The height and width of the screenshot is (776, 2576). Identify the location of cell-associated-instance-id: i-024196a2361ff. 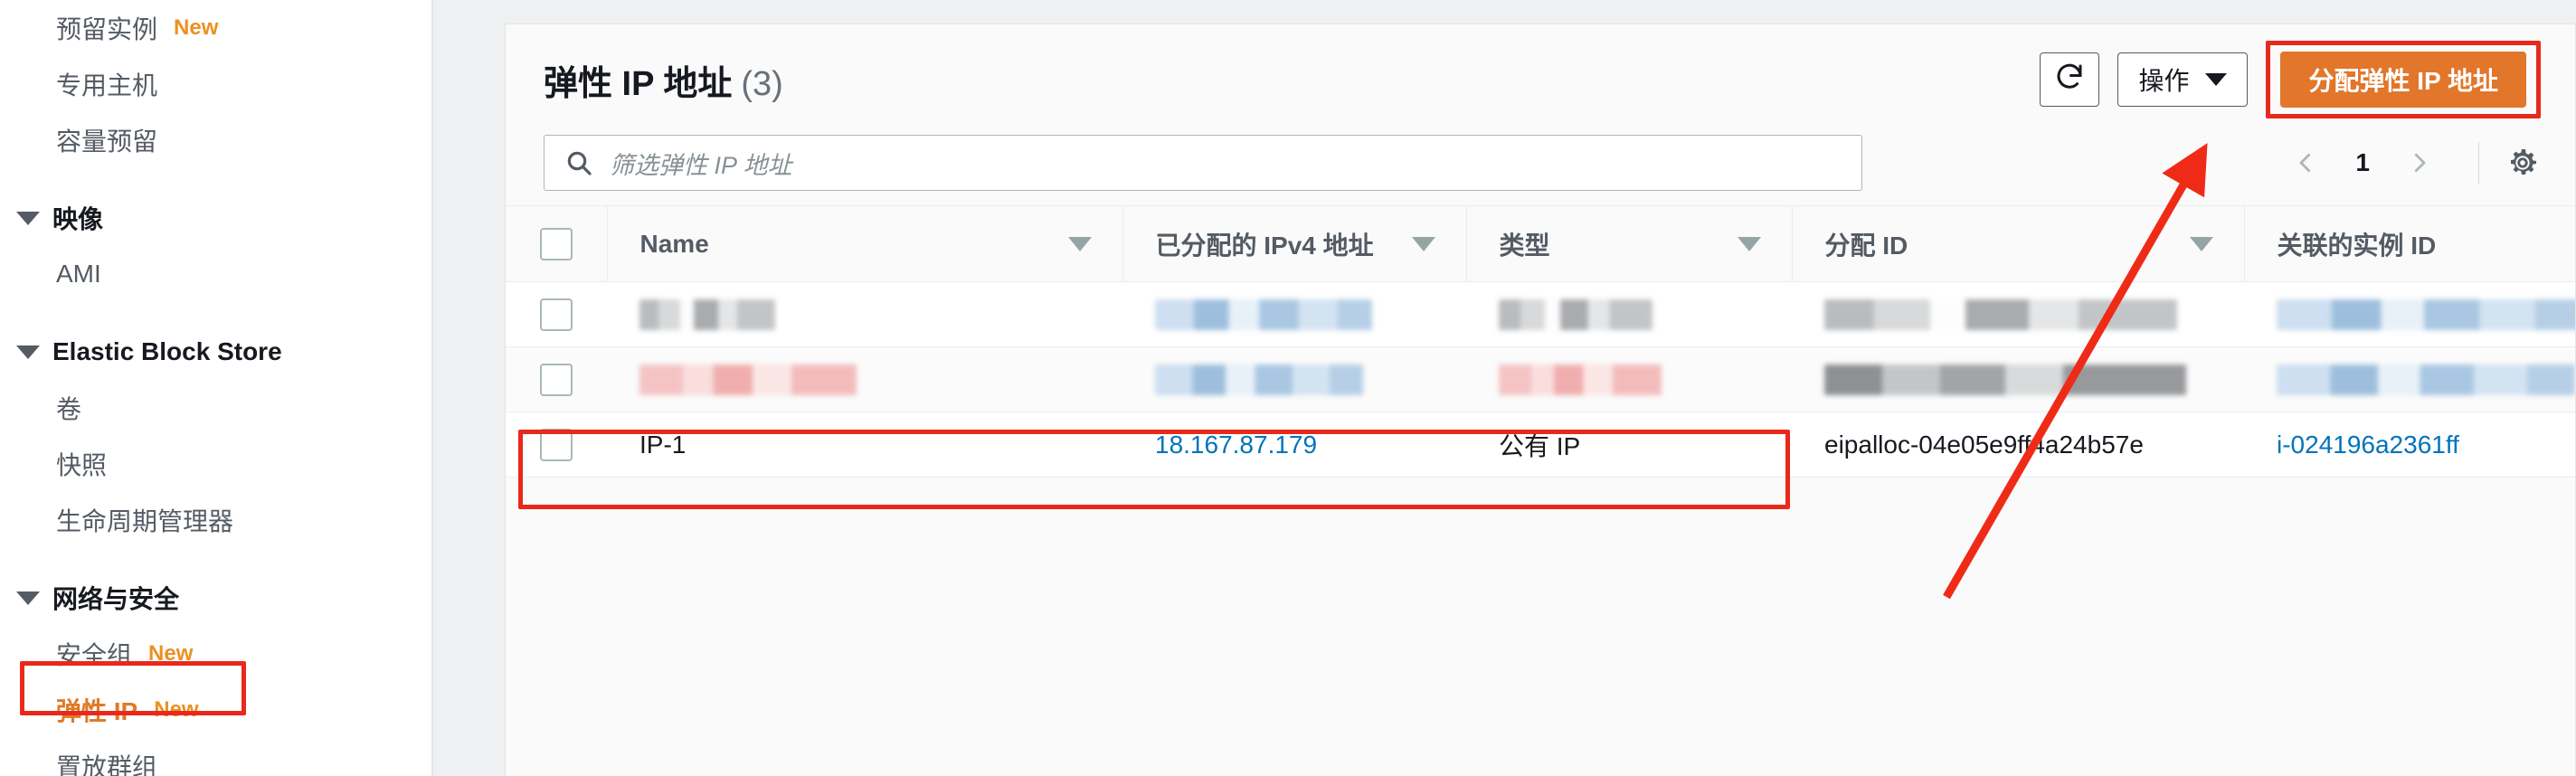
(2410, 445).